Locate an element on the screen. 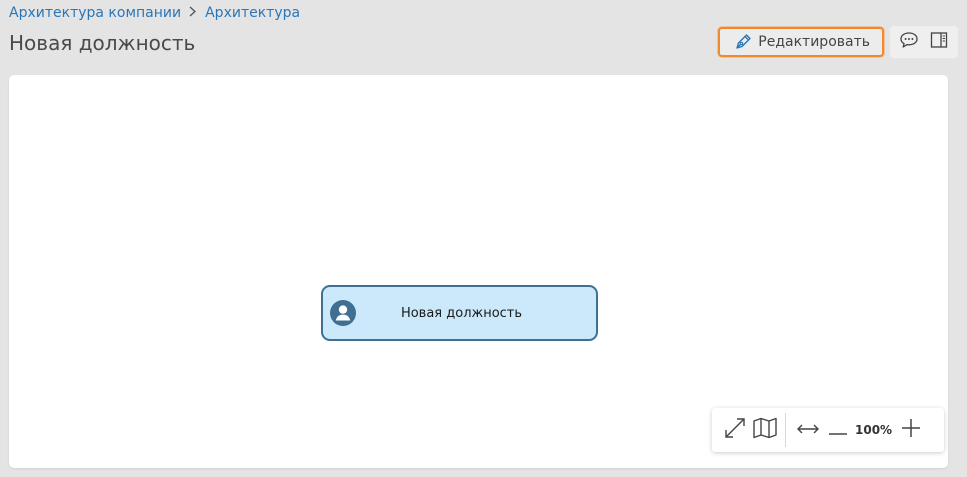 The height and width of the screenshot is (477, 967). breadcrumb: Архитектура компании Архитектура is located at coordinates (154, 13).